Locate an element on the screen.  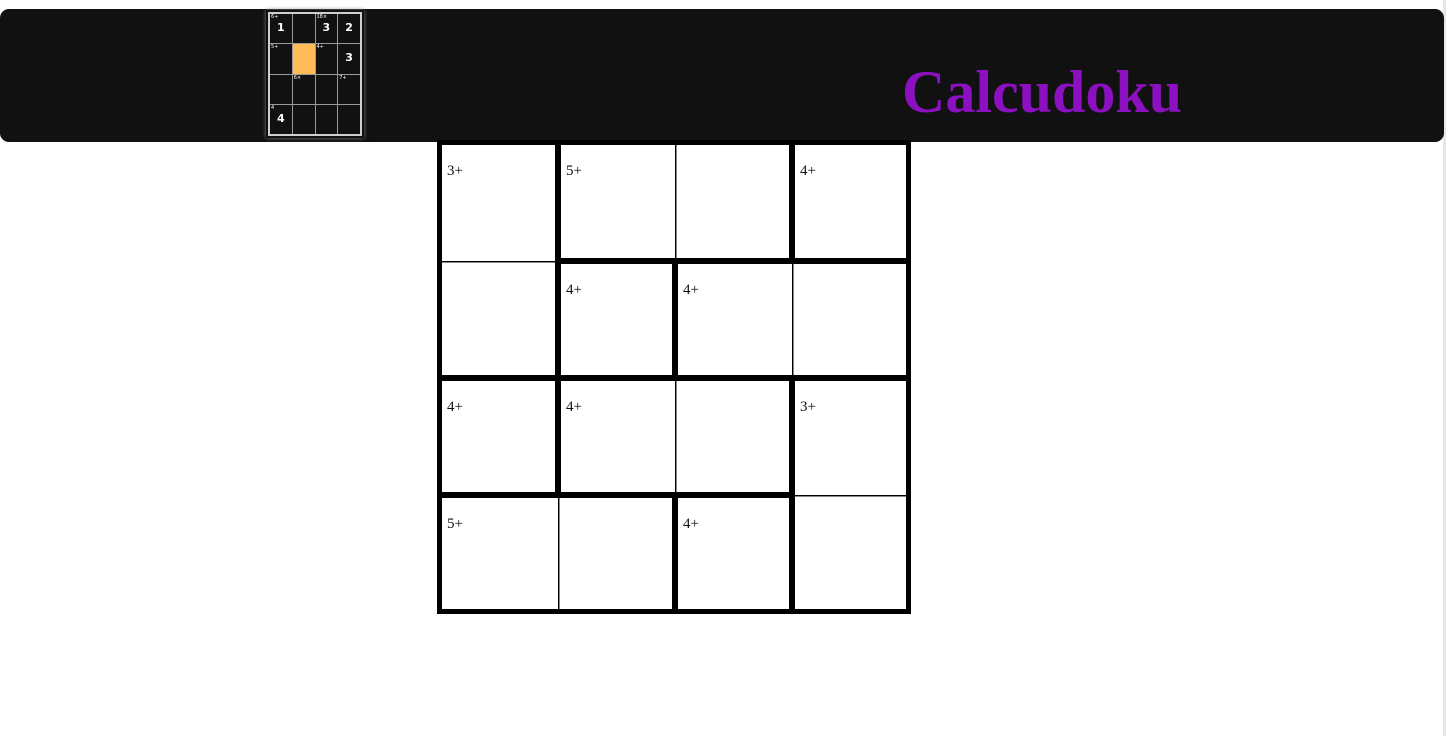
logo-cell-value: 2 is located at coordinates (349, 27).